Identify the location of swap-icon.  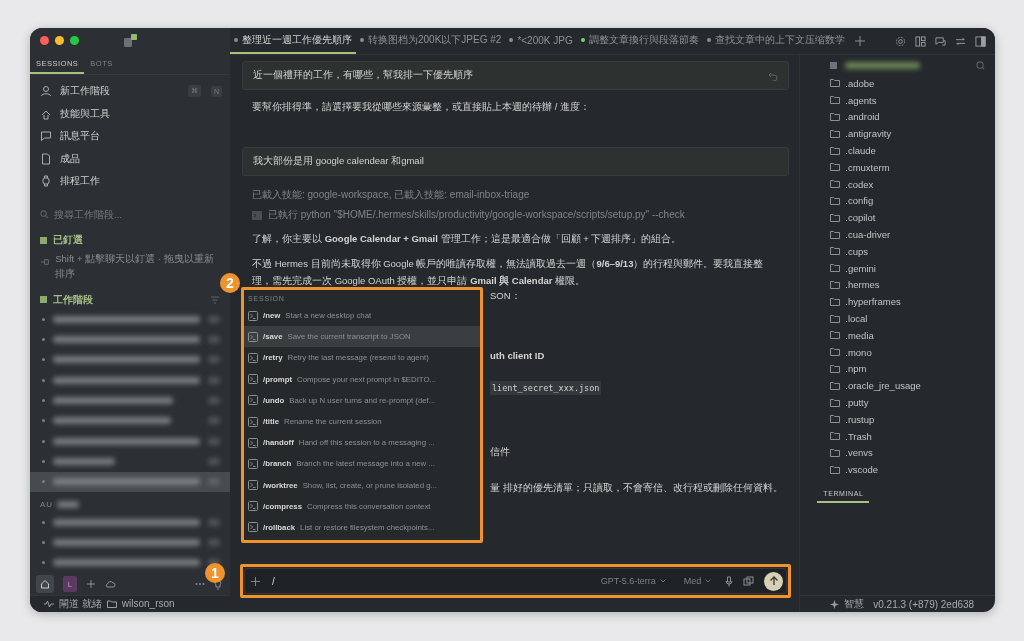
(960, 41).